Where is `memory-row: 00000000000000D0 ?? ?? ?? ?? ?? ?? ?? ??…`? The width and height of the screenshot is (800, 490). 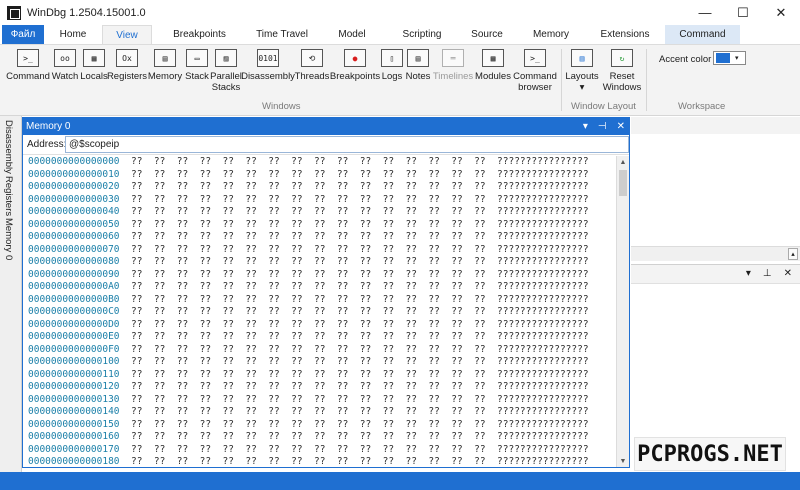
memory-row: 00000000000000D0 ?? ?? ?? ?? ?? ?? ?? ??… is located at coordinates (320, 325).